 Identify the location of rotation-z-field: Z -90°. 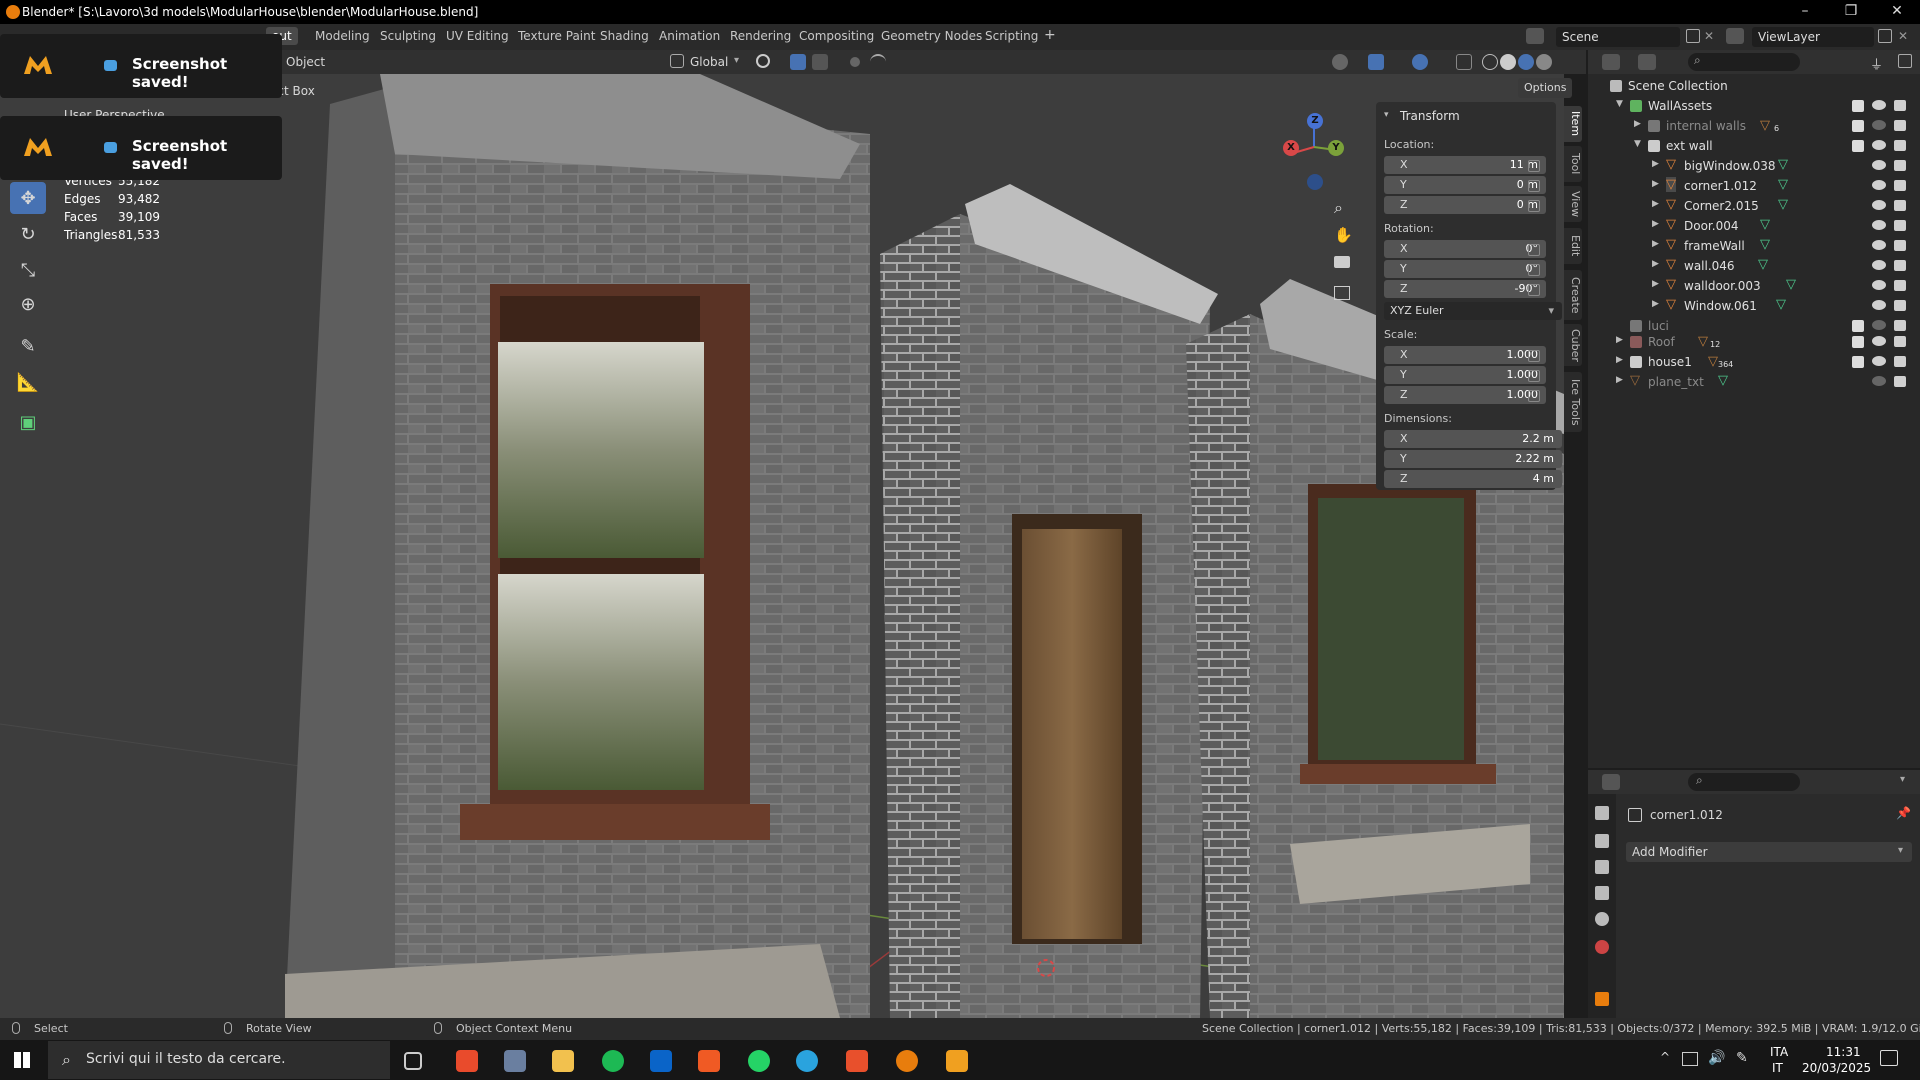
(1465, 289).